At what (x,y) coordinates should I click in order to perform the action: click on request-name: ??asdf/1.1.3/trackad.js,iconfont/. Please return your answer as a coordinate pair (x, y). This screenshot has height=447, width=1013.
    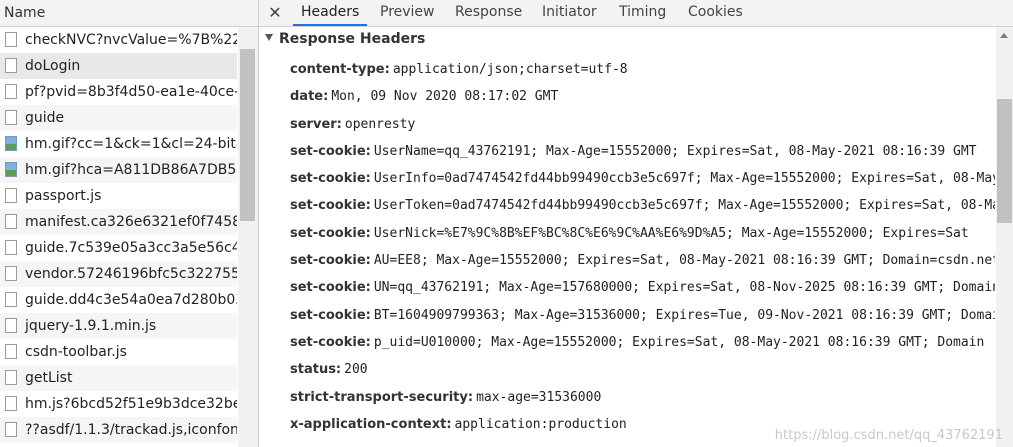
    Looking at the image, I should click on (131, 430).